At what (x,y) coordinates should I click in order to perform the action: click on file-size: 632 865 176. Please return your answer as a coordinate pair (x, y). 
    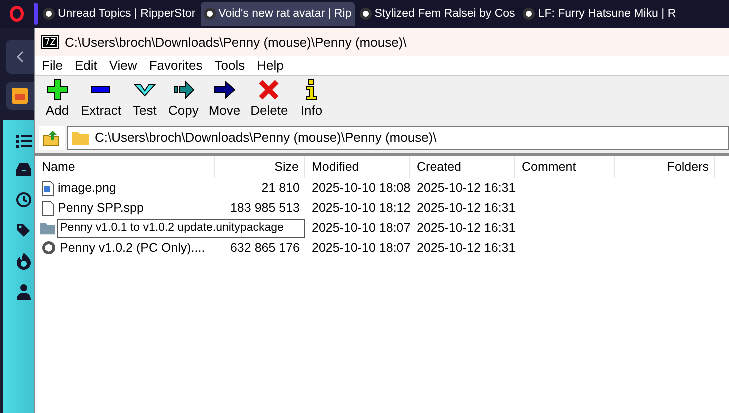
    Looking at the image, I should click on (265, 248).